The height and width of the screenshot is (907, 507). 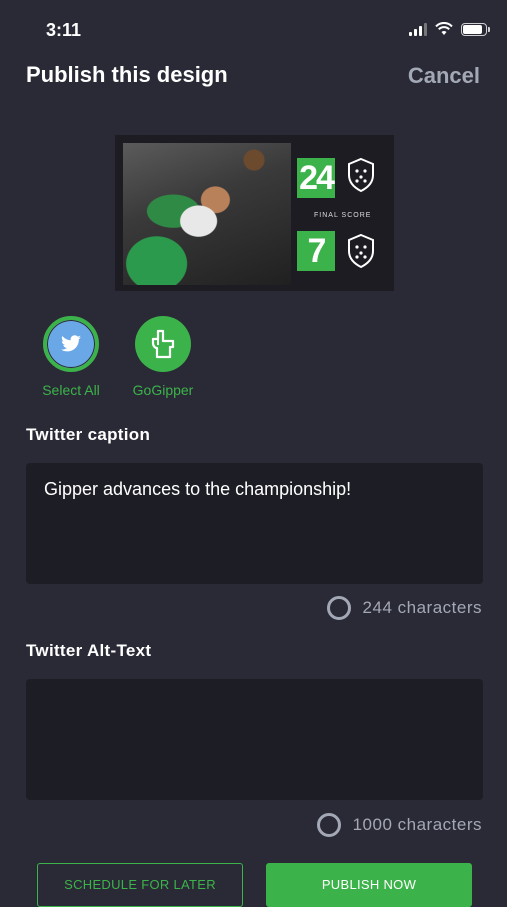 What do you see at coordinates (418, 29) in the screenshot?
I see `cellular-signal-icon` at bounding box center [418, 29].